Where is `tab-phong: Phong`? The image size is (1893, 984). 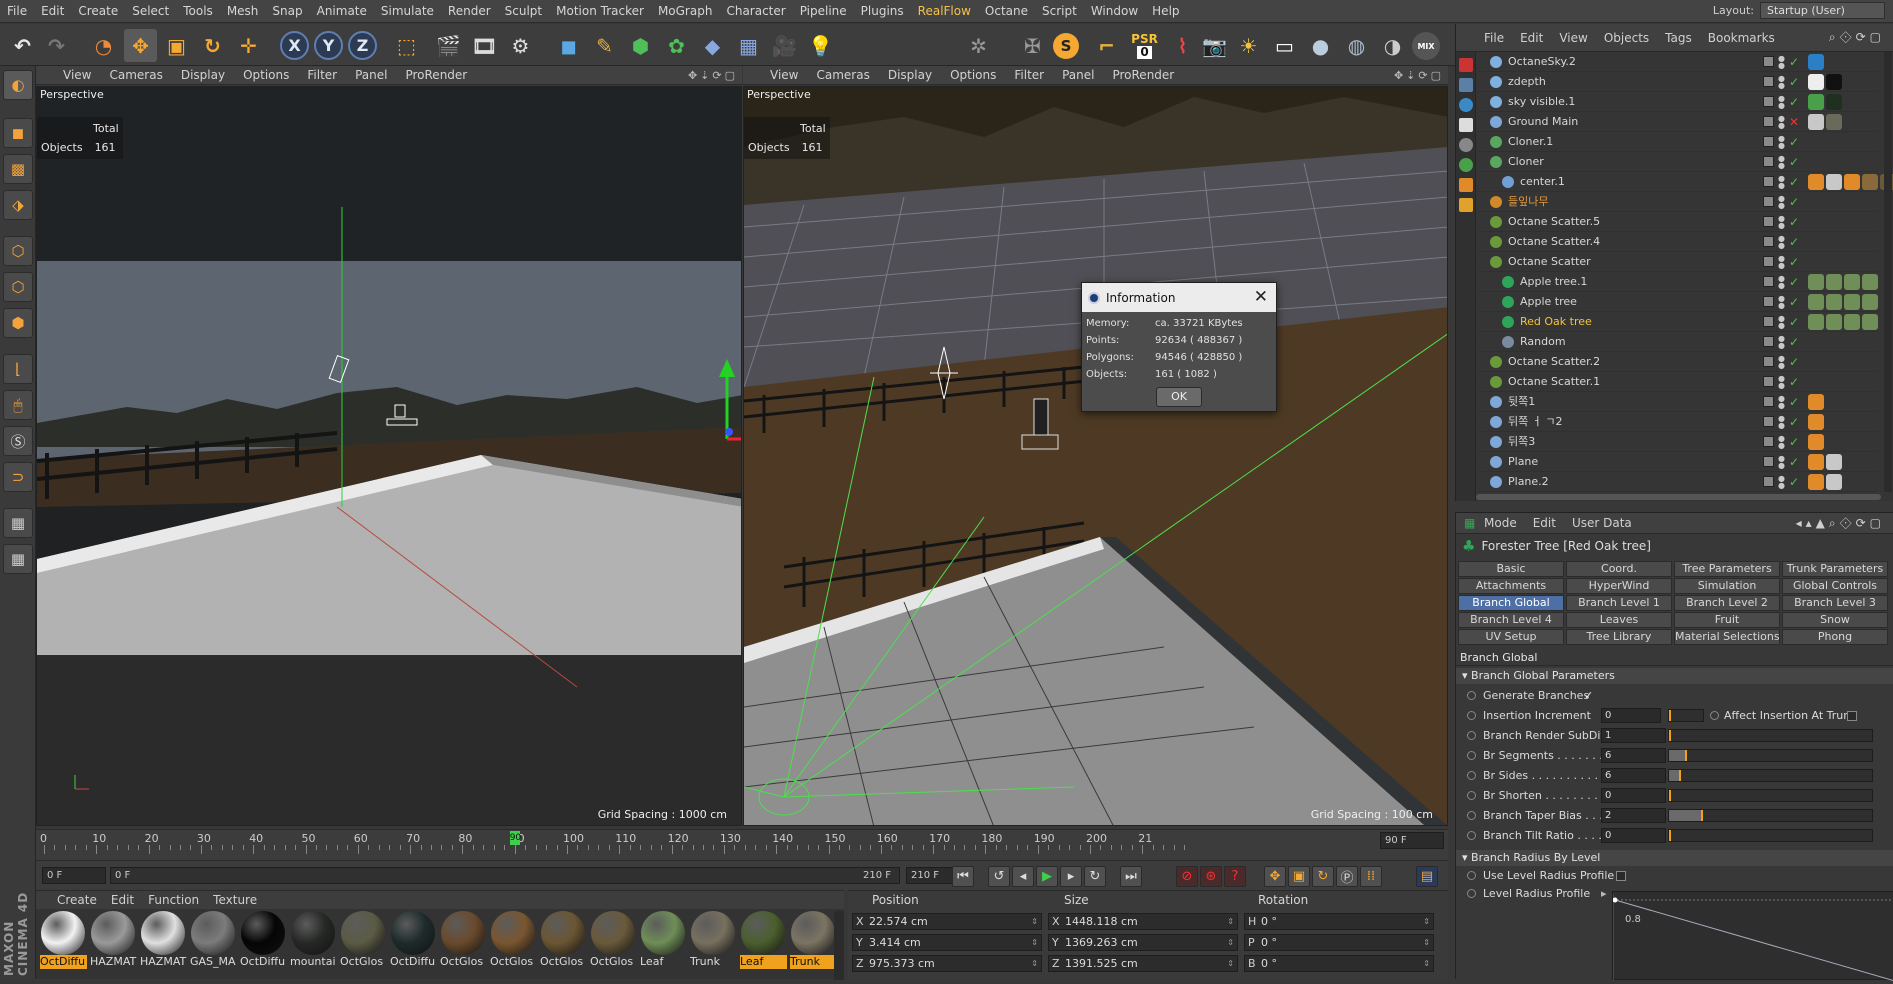 tab-phong: Phong is located at coordinates (1835, 637).